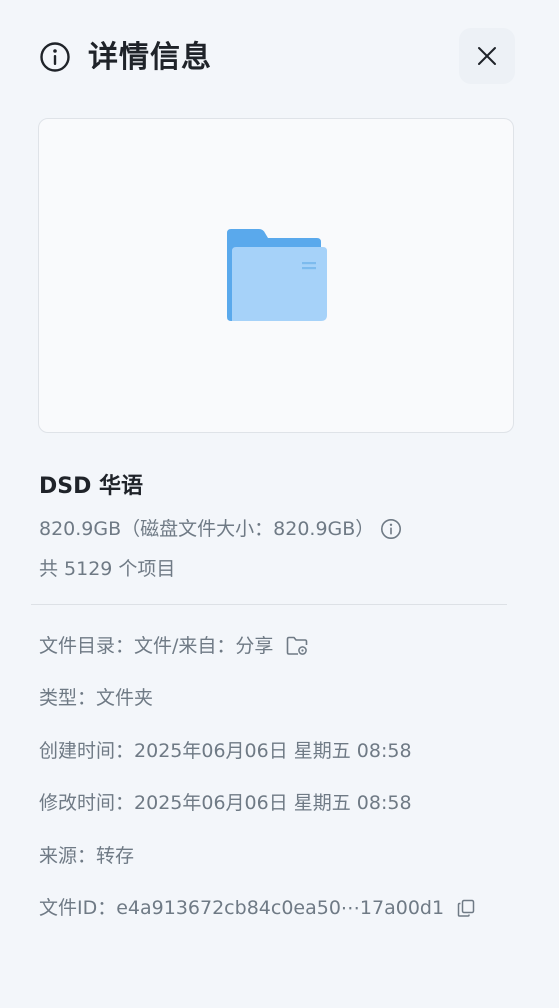  I want to click on modified-value: 2025年06月06日 星期五 08:58, so click(273, 803).